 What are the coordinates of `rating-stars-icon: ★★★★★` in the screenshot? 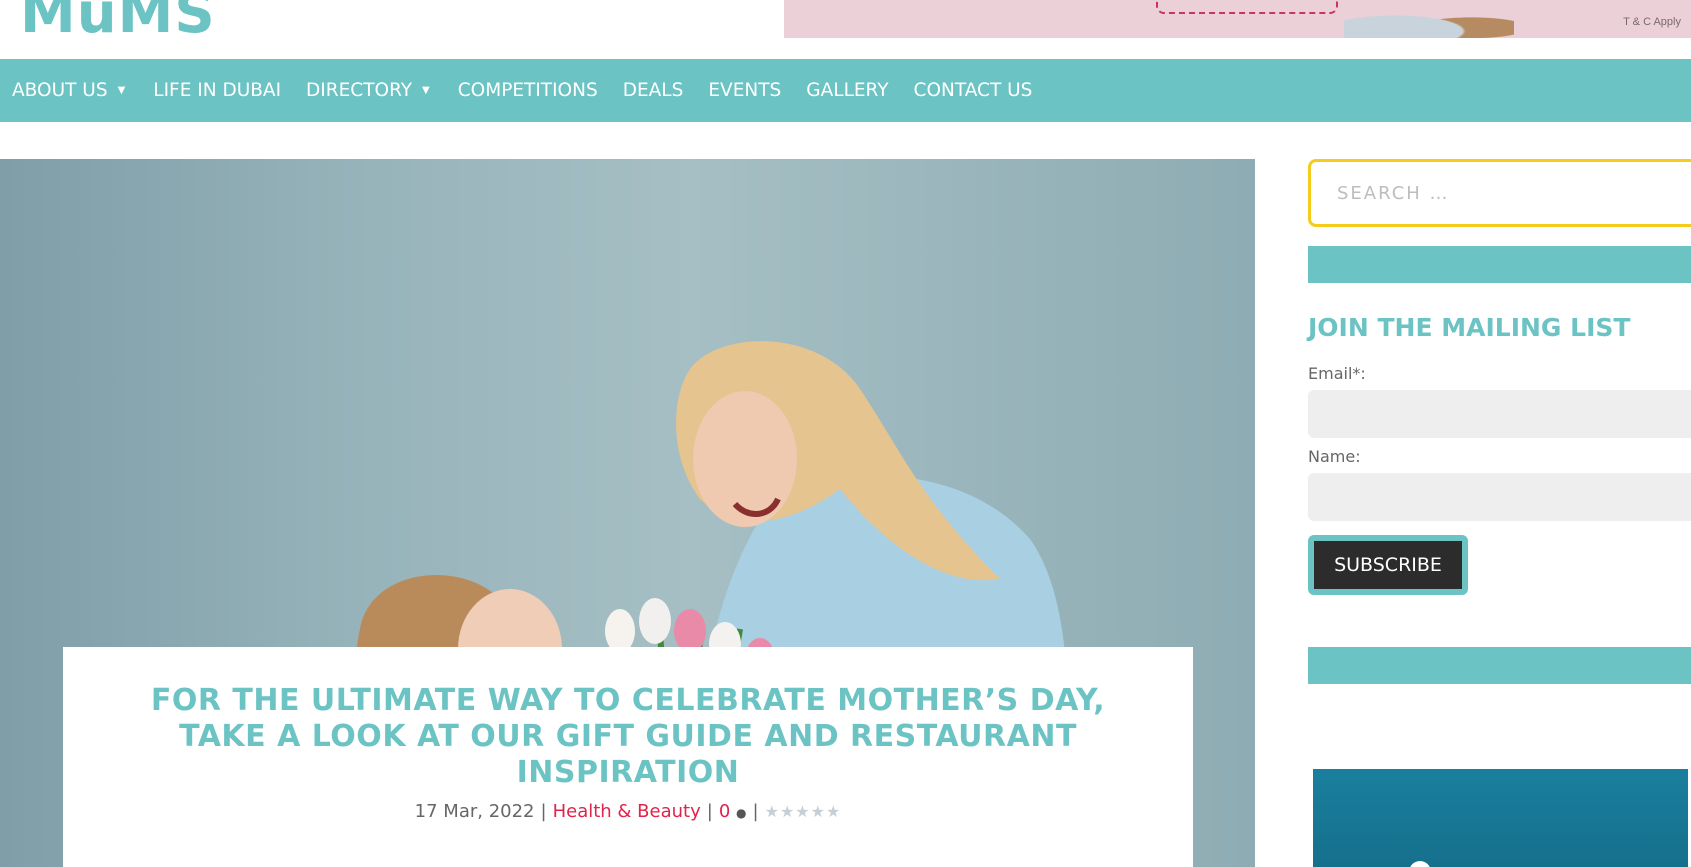 It's located at (803, 811).